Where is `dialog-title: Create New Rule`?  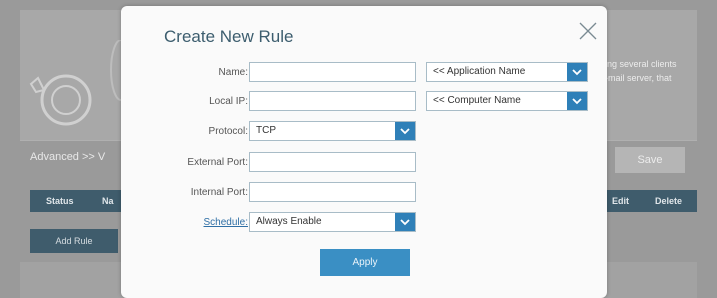
dialog-title: Create New Rule is located at coordinates (229, 36).